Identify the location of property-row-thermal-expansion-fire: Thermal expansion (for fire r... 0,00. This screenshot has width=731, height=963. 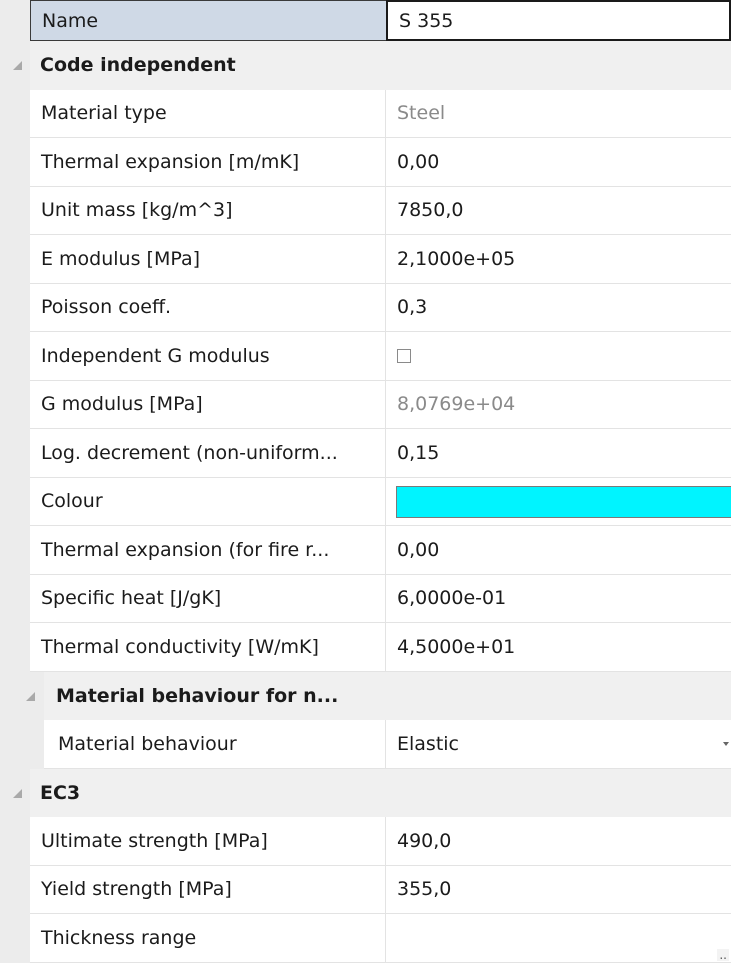
(365, 550).